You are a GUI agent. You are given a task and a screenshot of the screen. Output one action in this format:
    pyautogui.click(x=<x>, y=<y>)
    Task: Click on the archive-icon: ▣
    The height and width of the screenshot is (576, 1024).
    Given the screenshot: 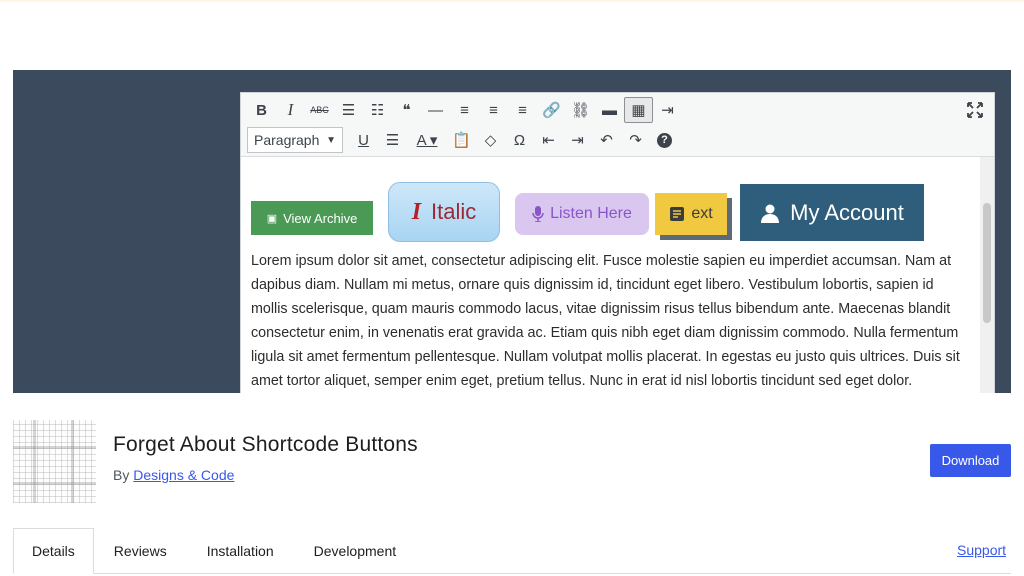 What is the action you would take?
    pyautogui.click(x=272, y=218)
    